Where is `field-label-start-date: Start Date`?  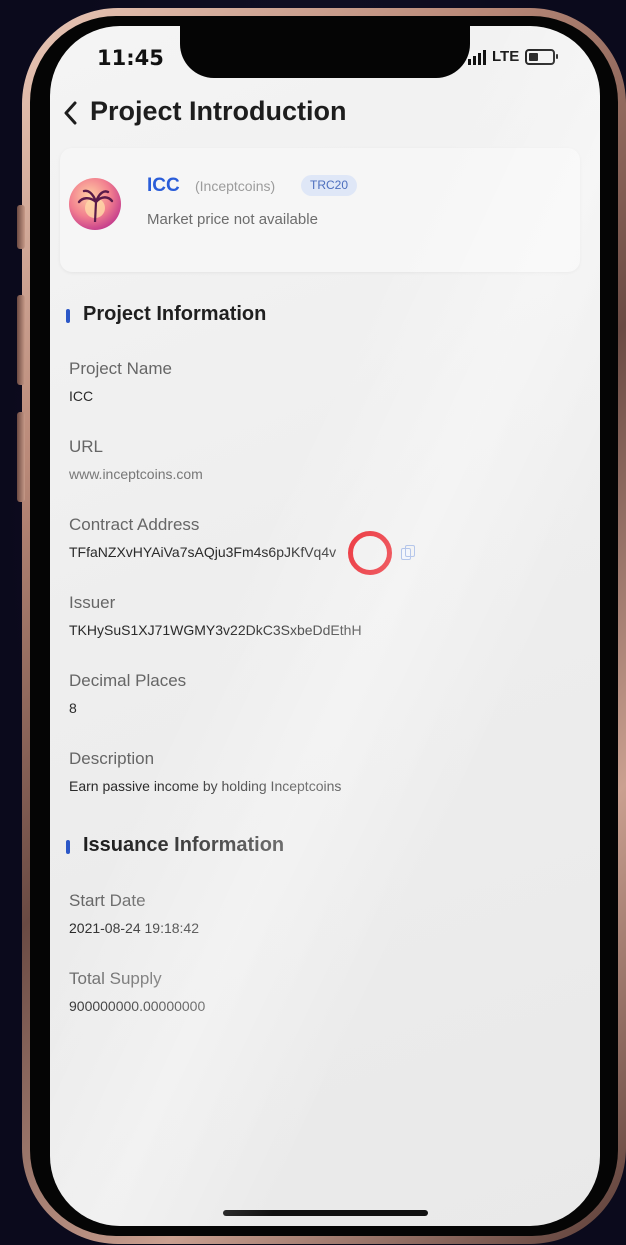 field-label-start-date: Start Date is located at coordinates (107, 900).